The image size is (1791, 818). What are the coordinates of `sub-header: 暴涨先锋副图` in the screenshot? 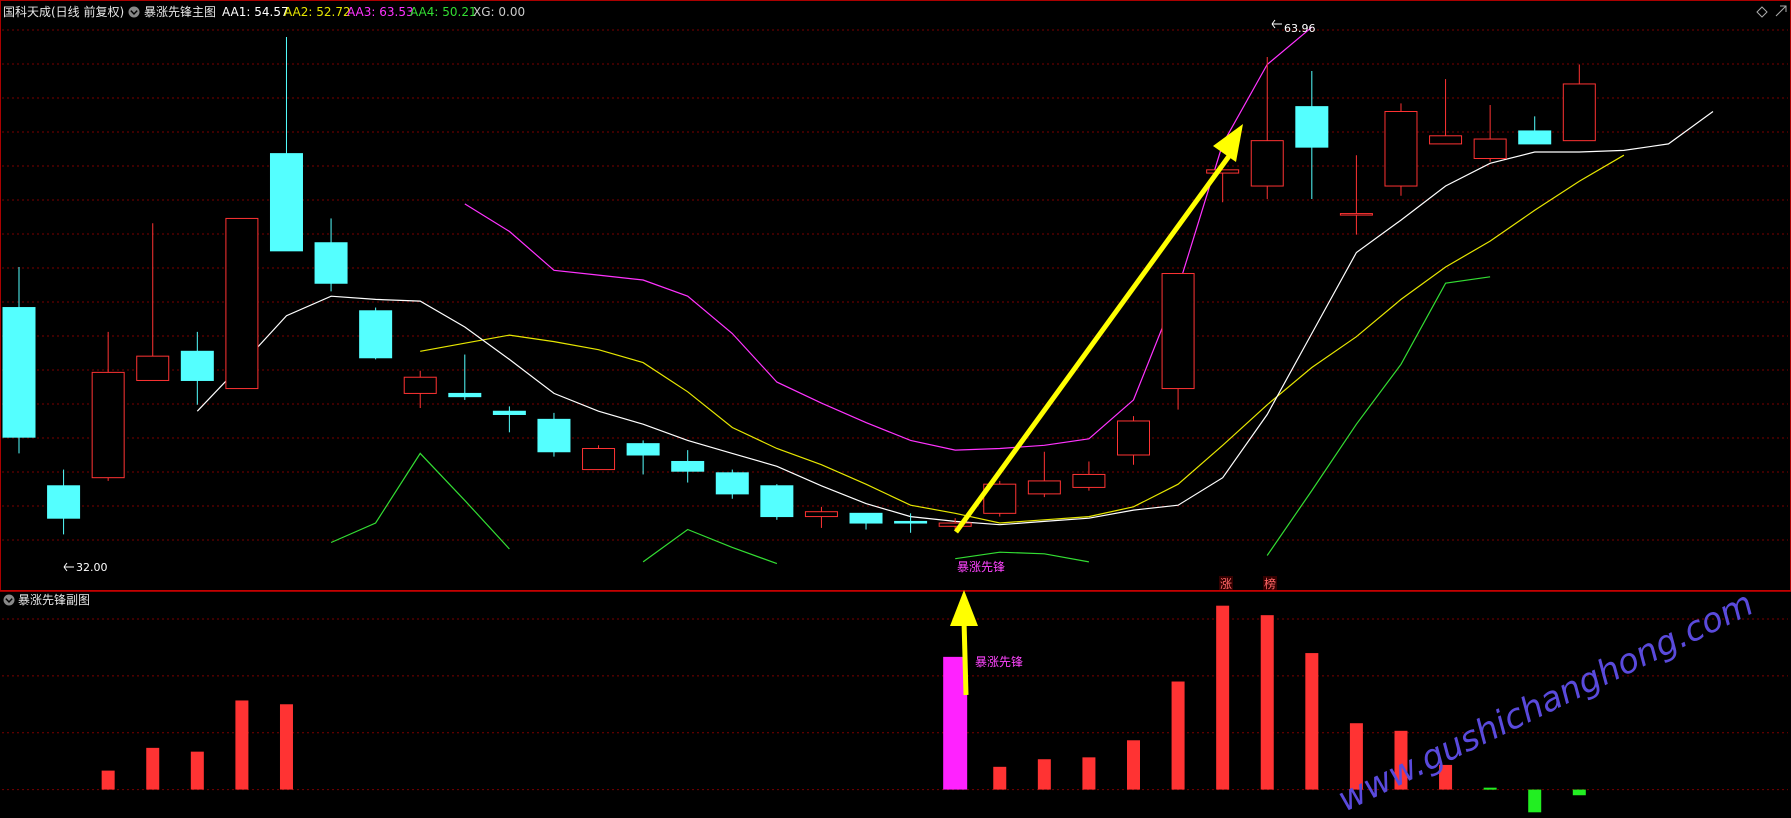 It's located at (46, 599).